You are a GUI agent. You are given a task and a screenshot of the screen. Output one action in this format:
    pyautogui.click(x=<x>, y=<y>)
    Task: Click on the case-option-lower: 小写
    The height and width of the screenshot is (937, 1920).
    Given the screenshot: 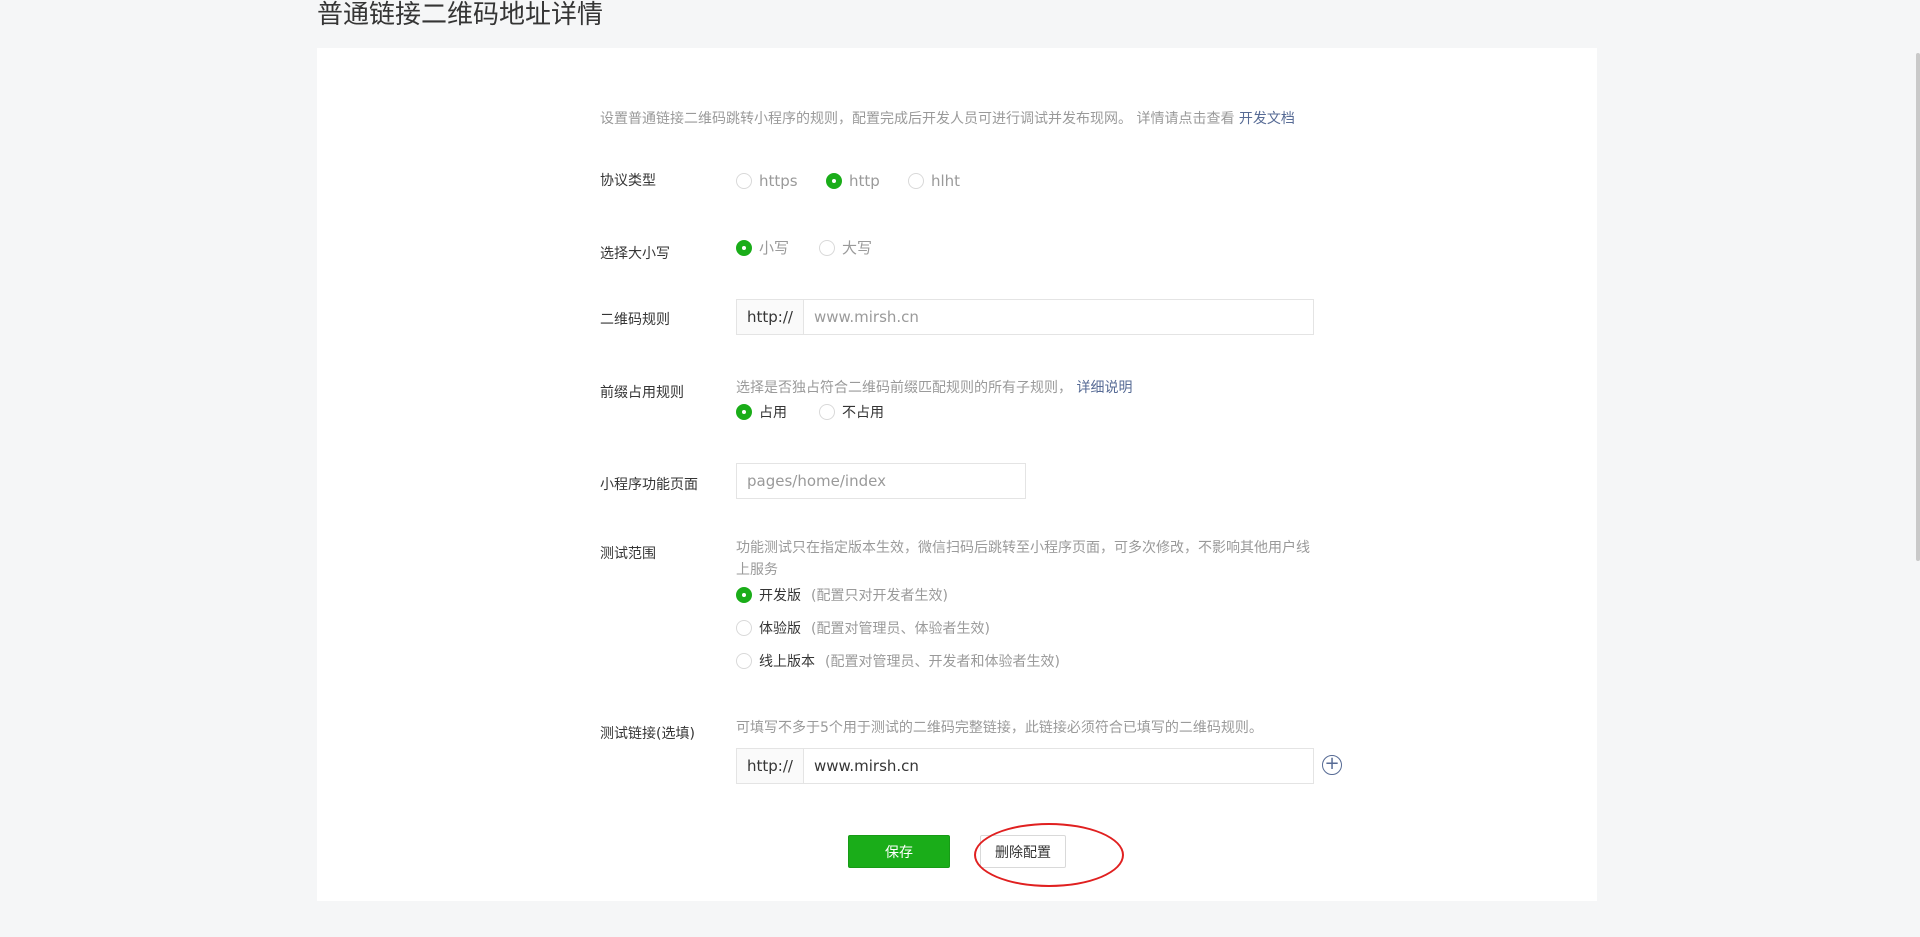 What is the action you would take?
    pyautogui.click(x=762, y=247)
    